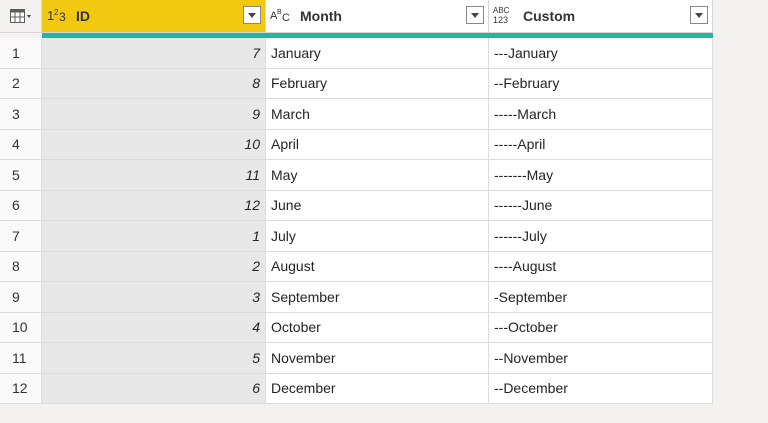 The height and width of the screenshot is (423, 768). Describe the element at coordinates (377, 266) in the screenshot. I see `cell-month: August` at that location.